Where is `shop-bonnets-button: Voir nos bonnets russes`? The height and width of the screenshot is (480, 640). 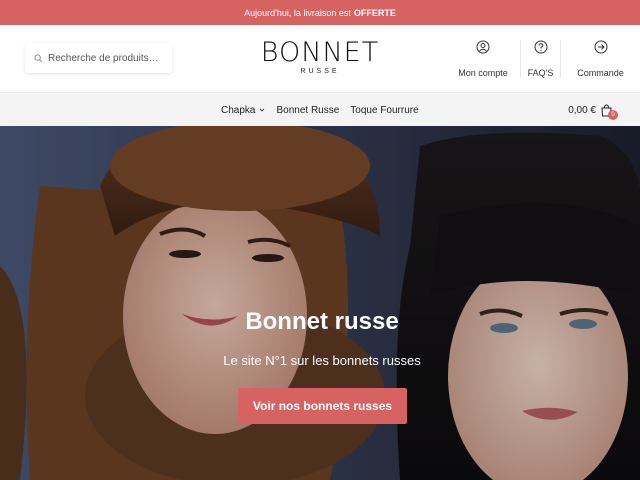
shop-bonnets-button: Voir nos bonnets russes is located at coordinates (322, 406).